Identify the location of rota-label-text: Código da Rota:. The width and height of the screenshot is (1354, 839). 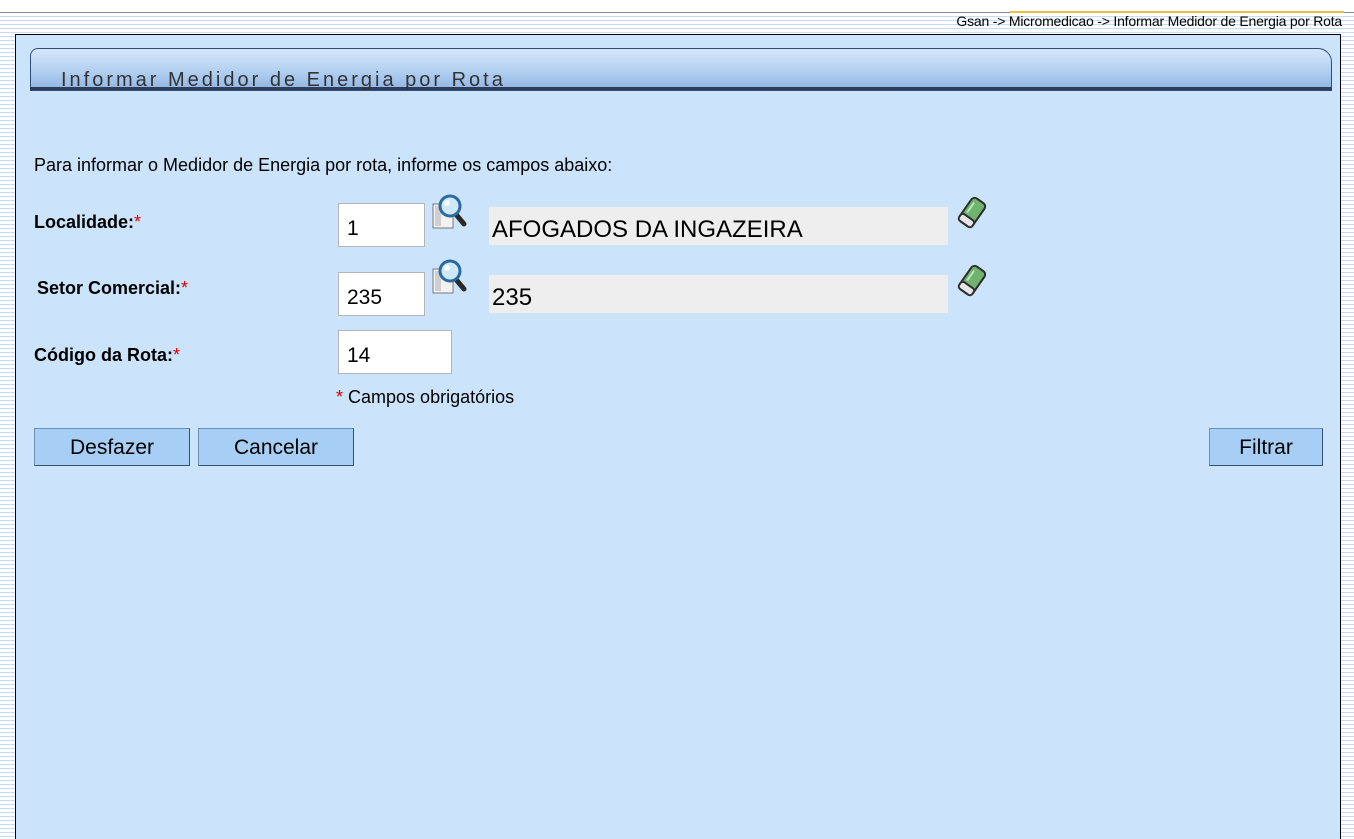
(103, 355).